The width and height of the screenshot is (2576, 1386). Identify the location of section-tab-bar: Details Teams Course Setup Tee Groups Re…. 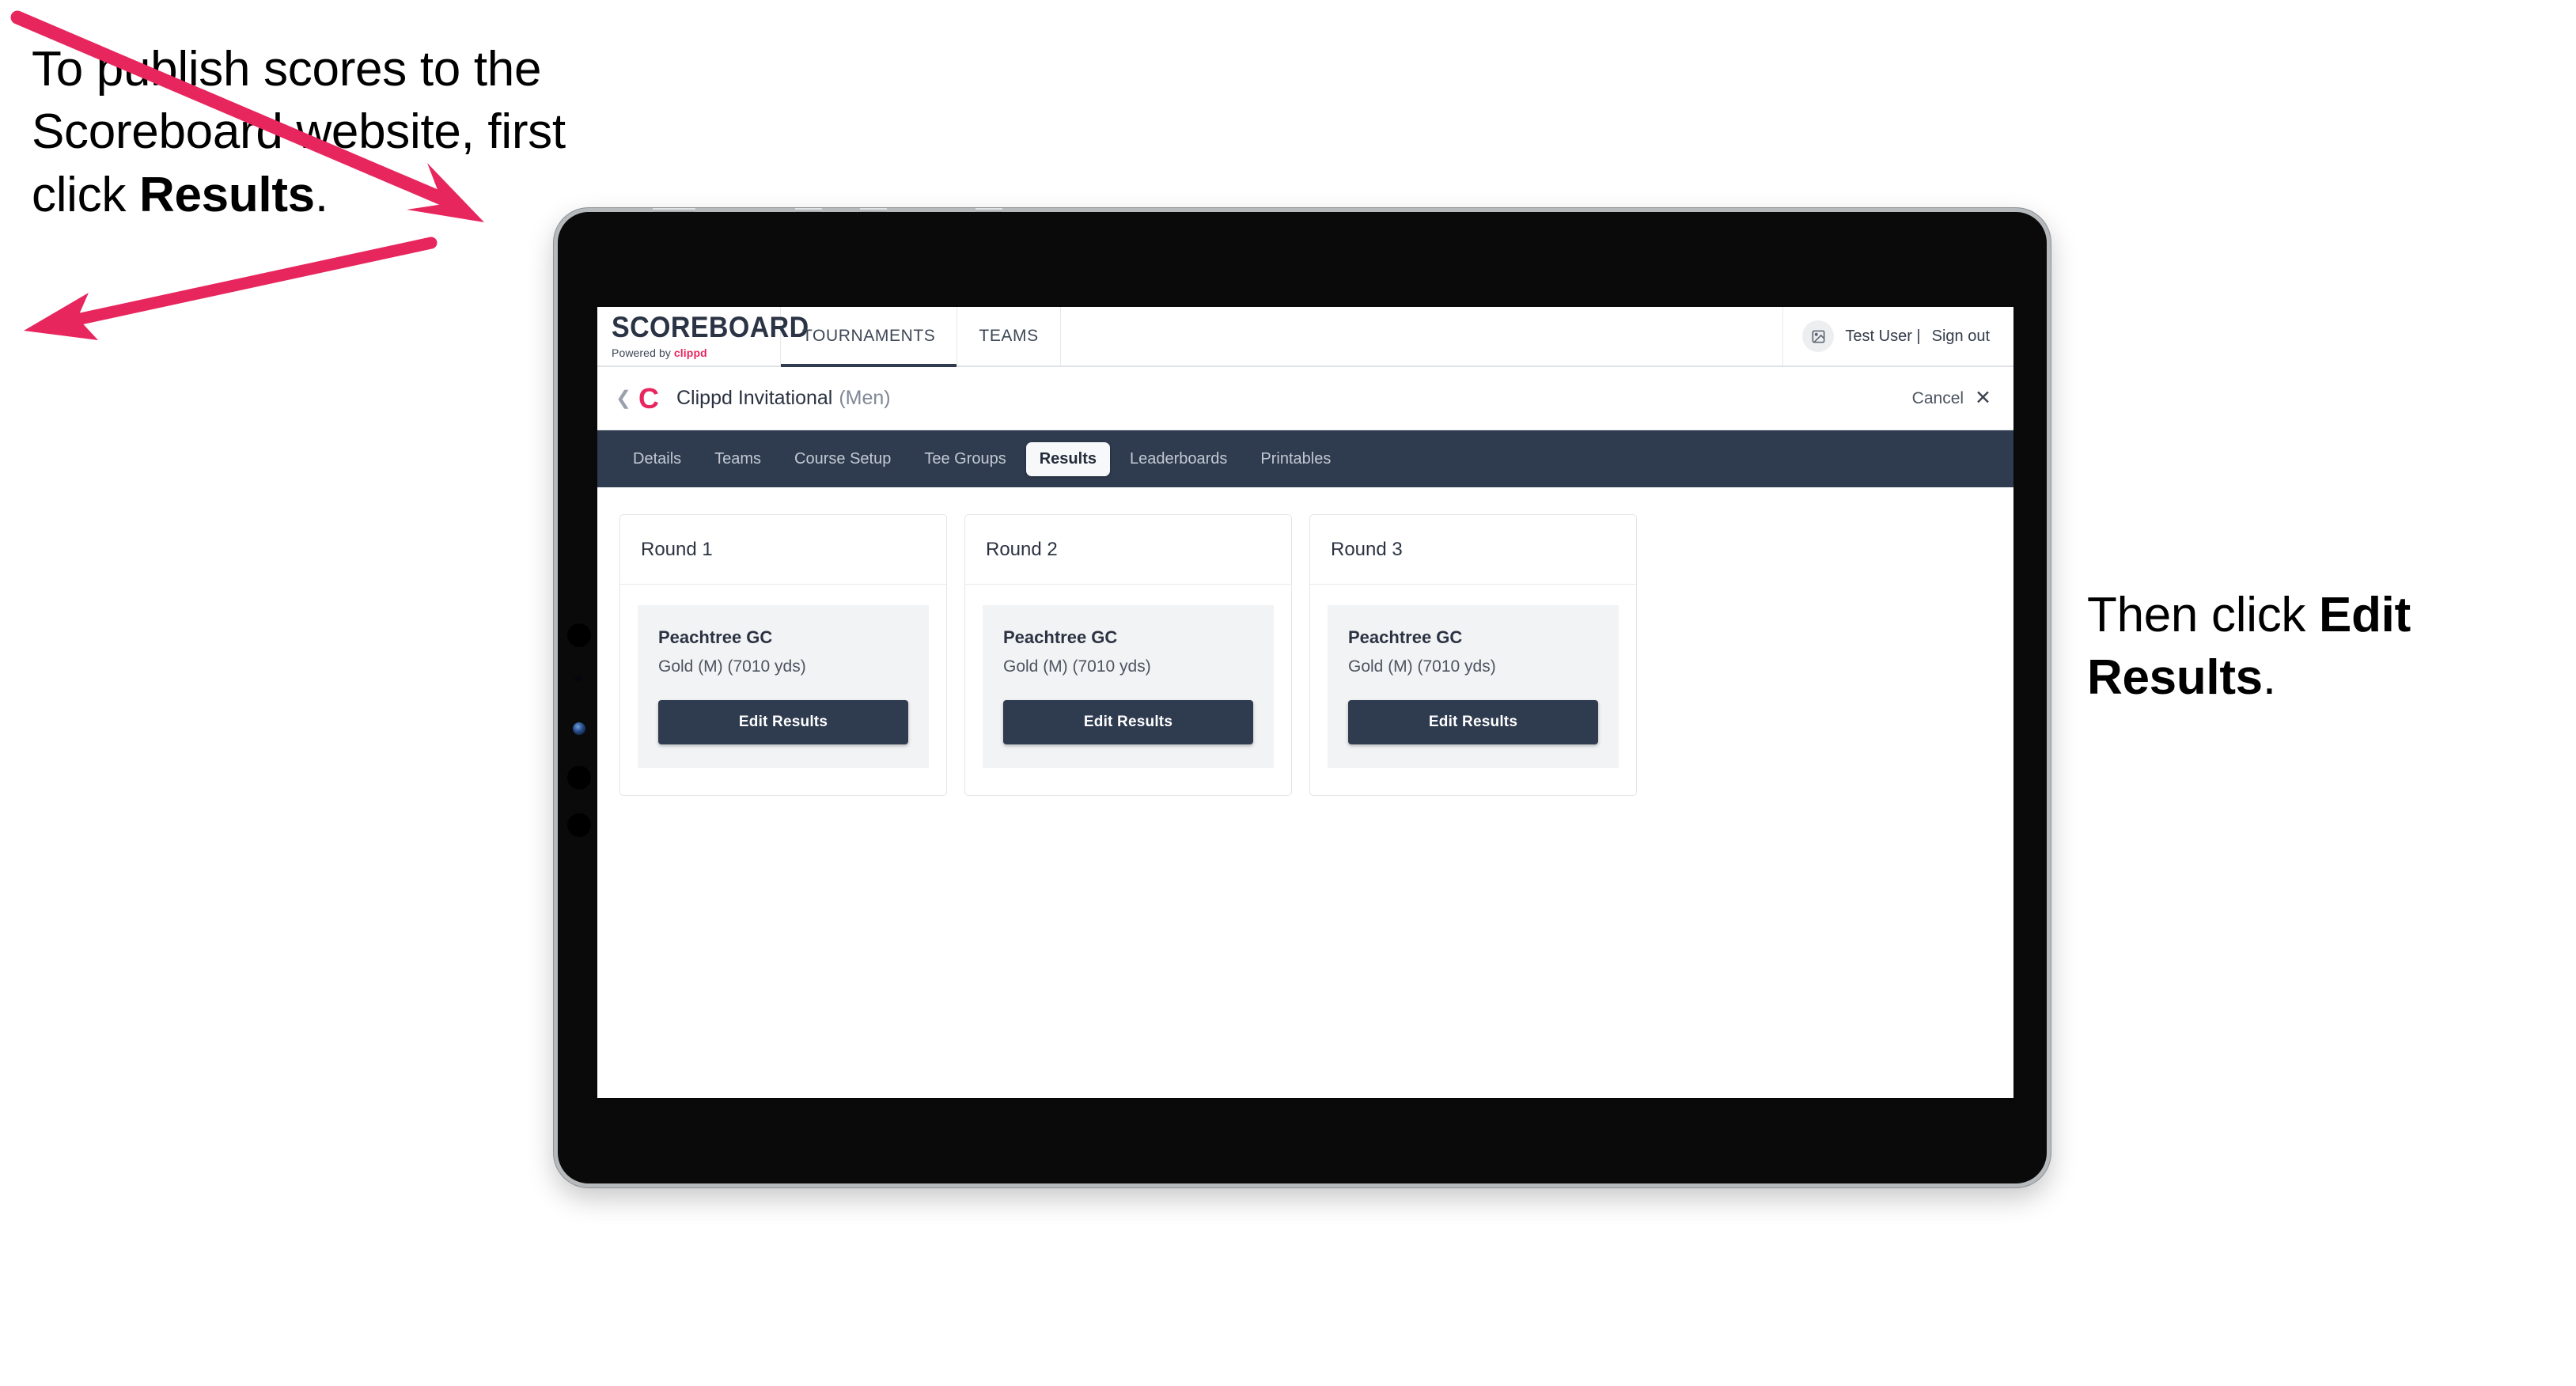
(1305, 459).